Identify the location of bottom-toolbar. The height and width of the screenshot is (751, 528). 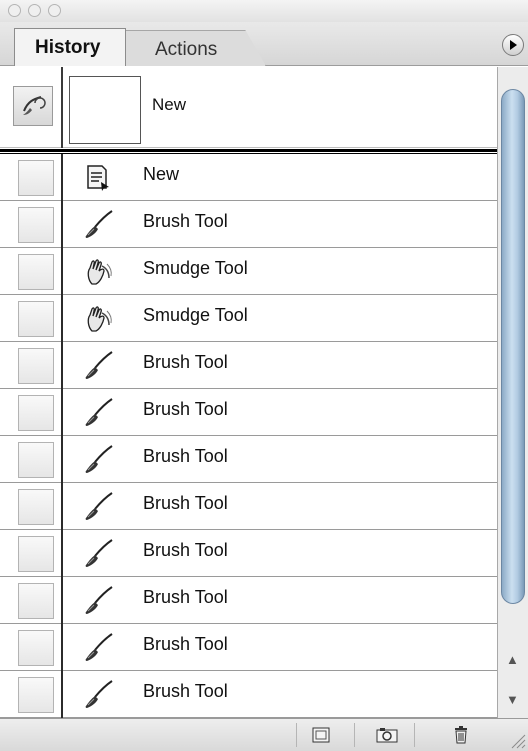
(264, 734).